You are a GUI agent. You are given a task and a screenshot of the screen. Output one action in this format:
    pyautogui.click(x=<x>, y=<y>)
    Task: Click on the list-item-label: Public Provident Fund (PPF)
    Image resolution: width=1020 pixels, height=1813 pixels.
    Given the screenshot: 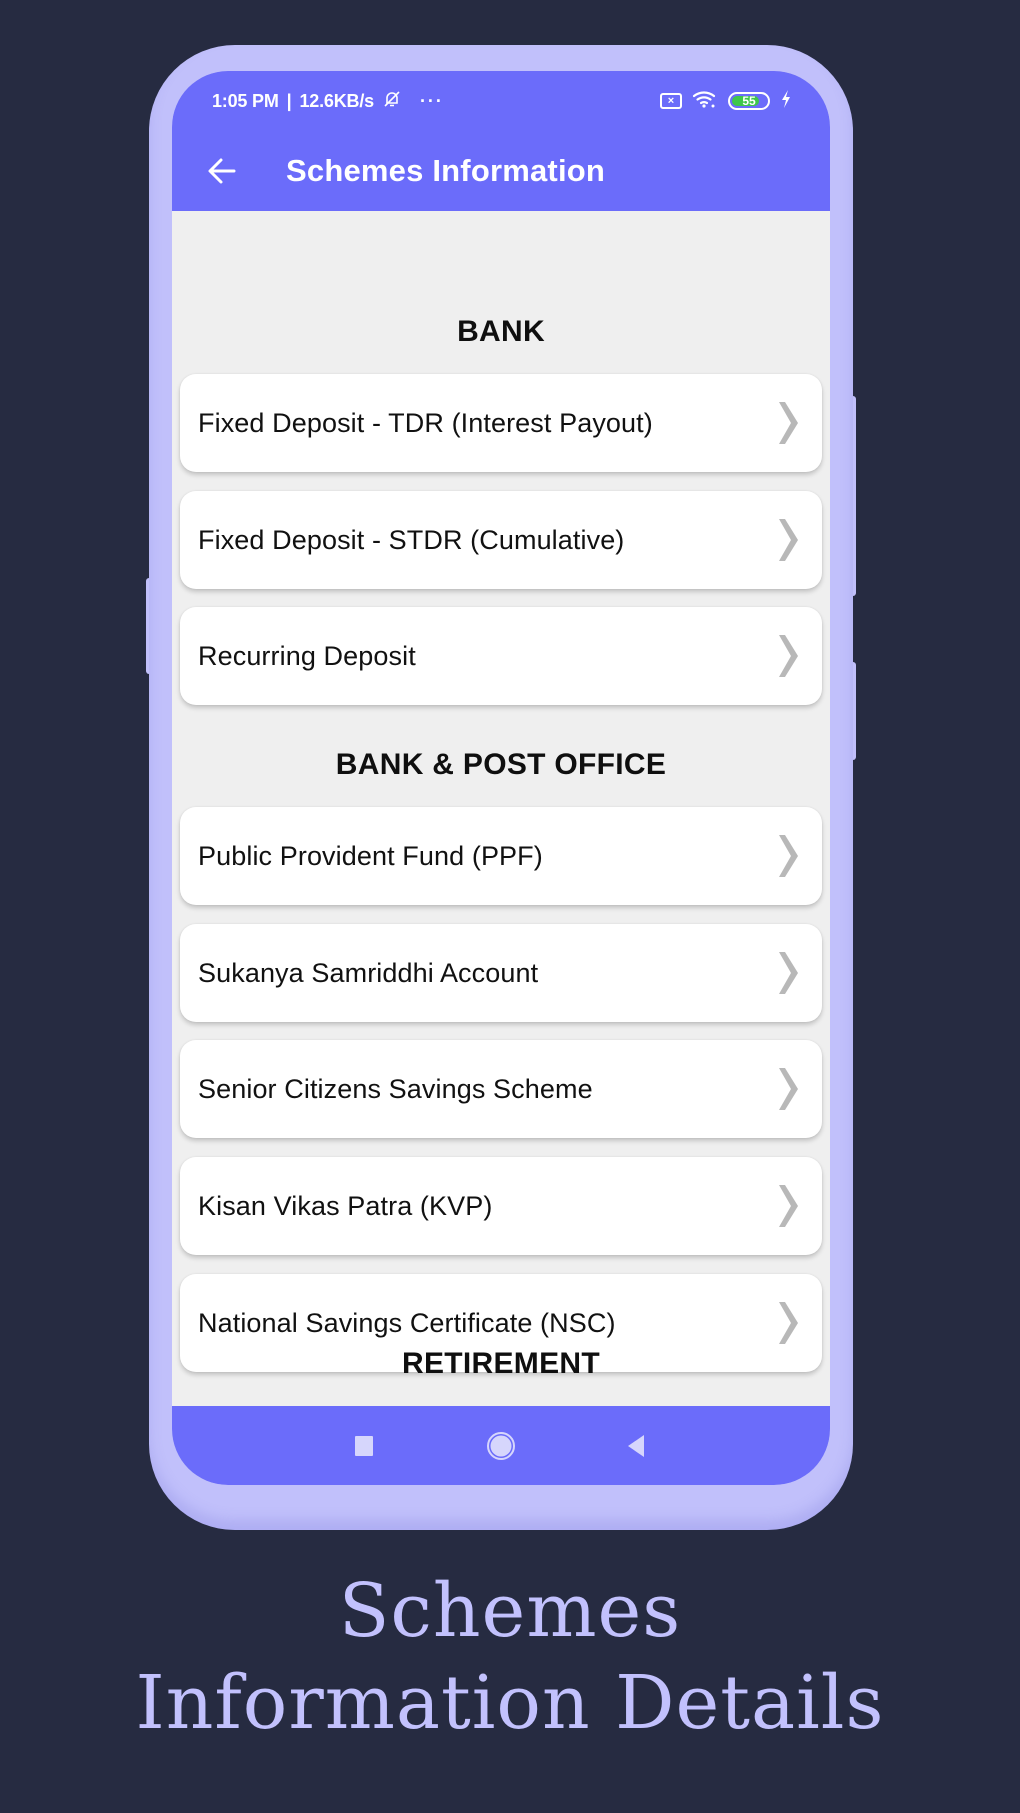 What is the action you would take?
    pyautogui.click(x=370, y=855)
    